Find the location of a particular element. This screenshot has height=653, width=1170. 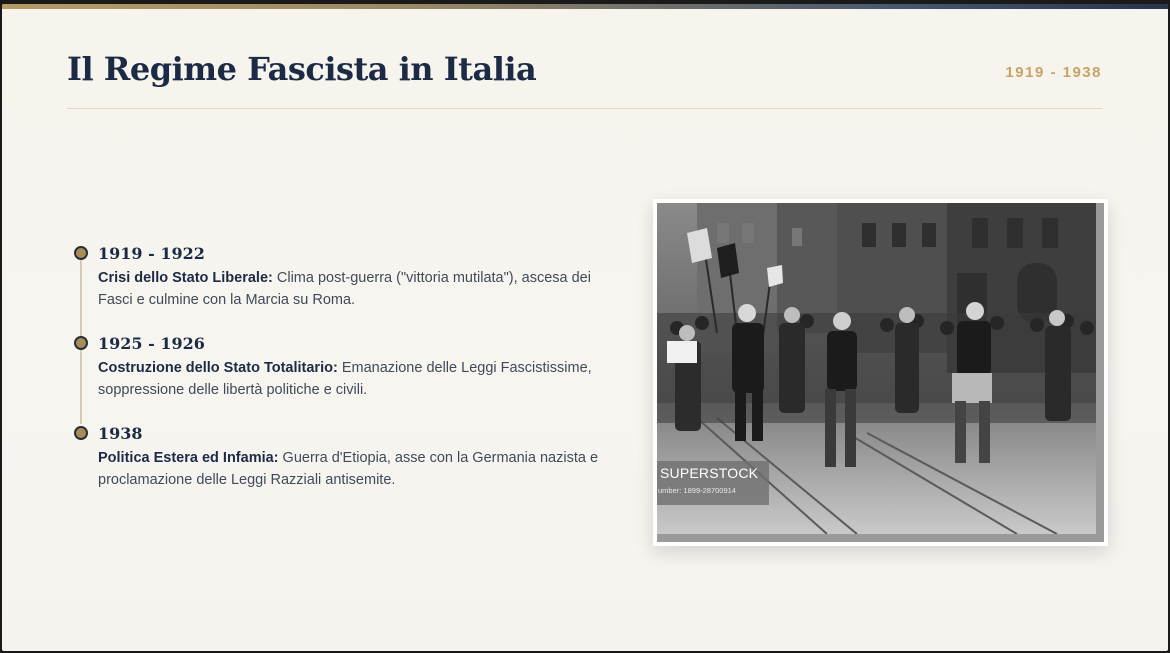

slide-title: Il Regime Fascista in Italia is located at coordinates (302, 69).